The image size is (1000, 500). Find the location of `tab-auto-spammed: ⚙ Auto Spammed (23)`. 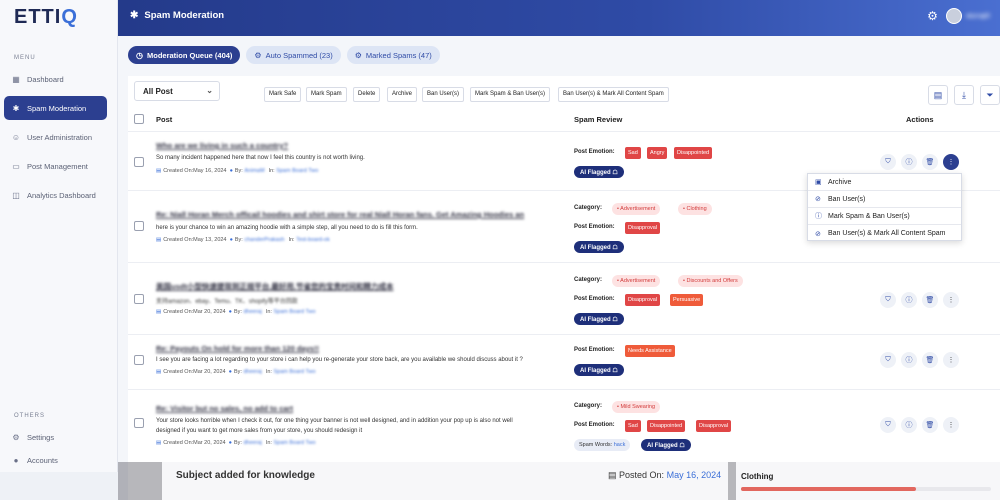

tab-auto-spammed: ⚙ Auto Spammed (23) is located at coordinates (293, 55).